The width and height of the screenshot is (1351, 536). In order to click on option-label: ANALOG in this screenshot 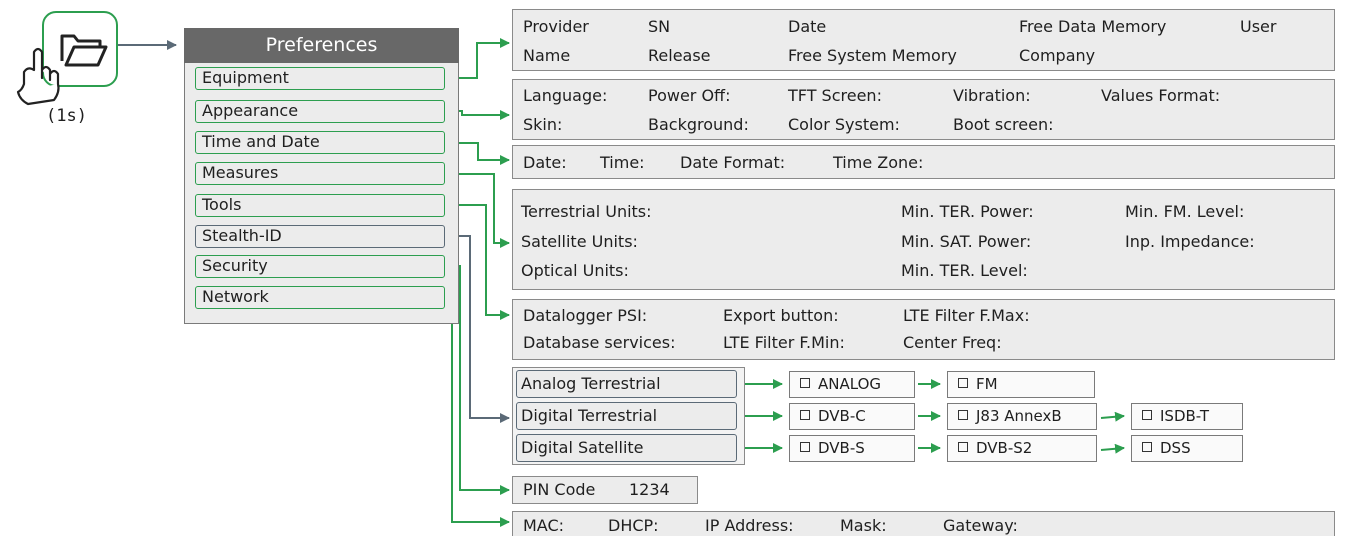, I will do `click(849, 384)`.